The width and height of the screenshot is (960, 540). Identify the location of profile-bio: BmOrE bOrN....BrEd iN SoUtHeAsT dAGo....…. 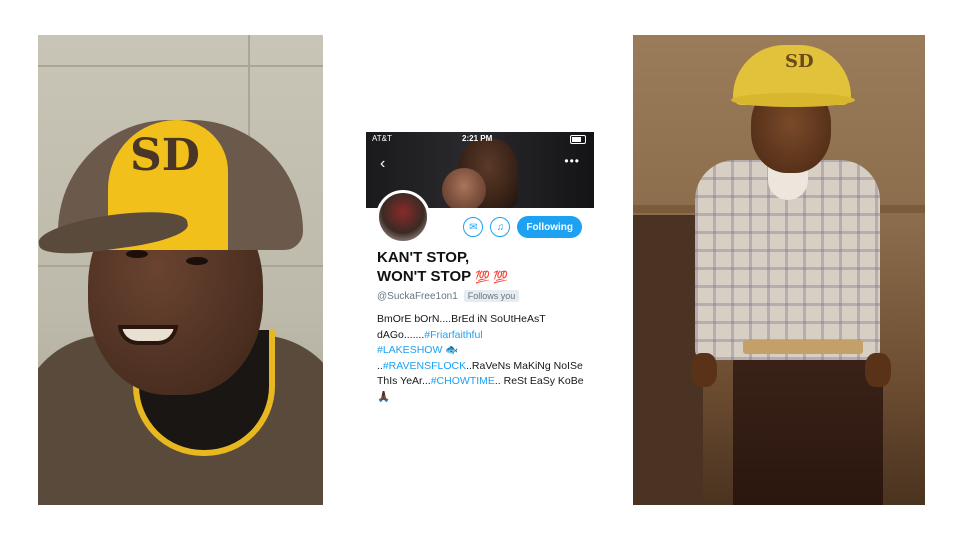
(481, 358).